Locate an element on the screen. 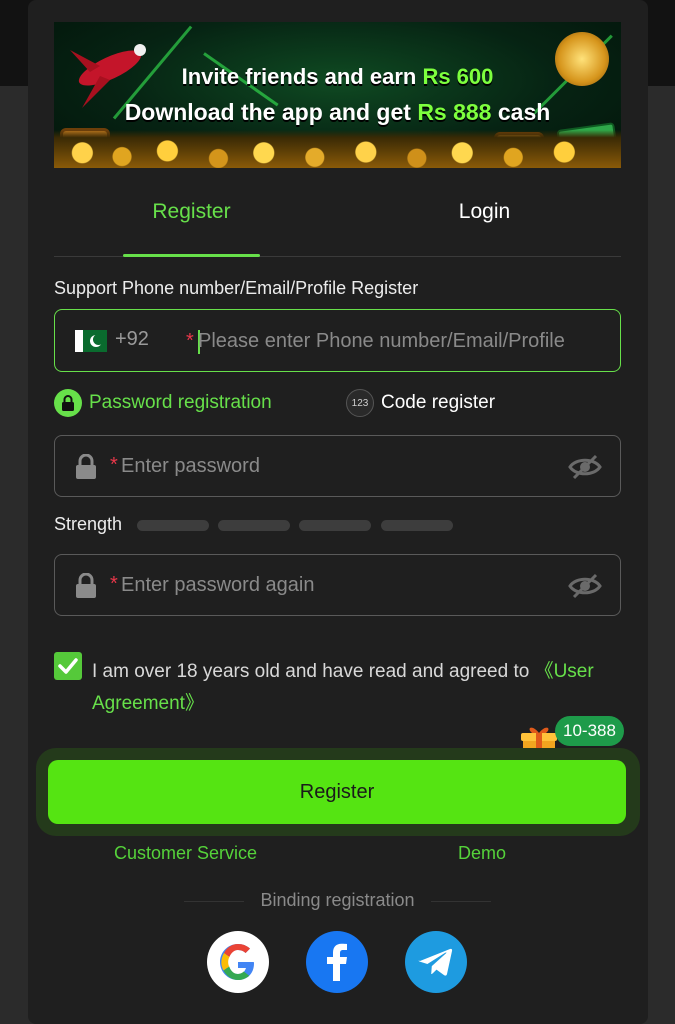 This screenshot has width=675, height=1024. tab-login: Login is located at coordinates (484, 220).